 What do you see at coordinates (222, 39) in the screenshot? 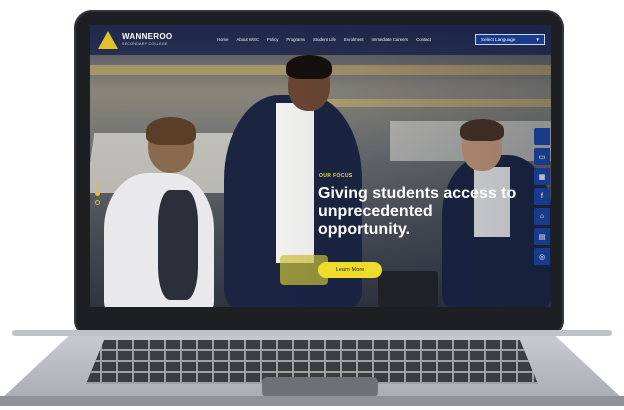
I see `nav-item-home: Home` at bounding box center [222, 39].